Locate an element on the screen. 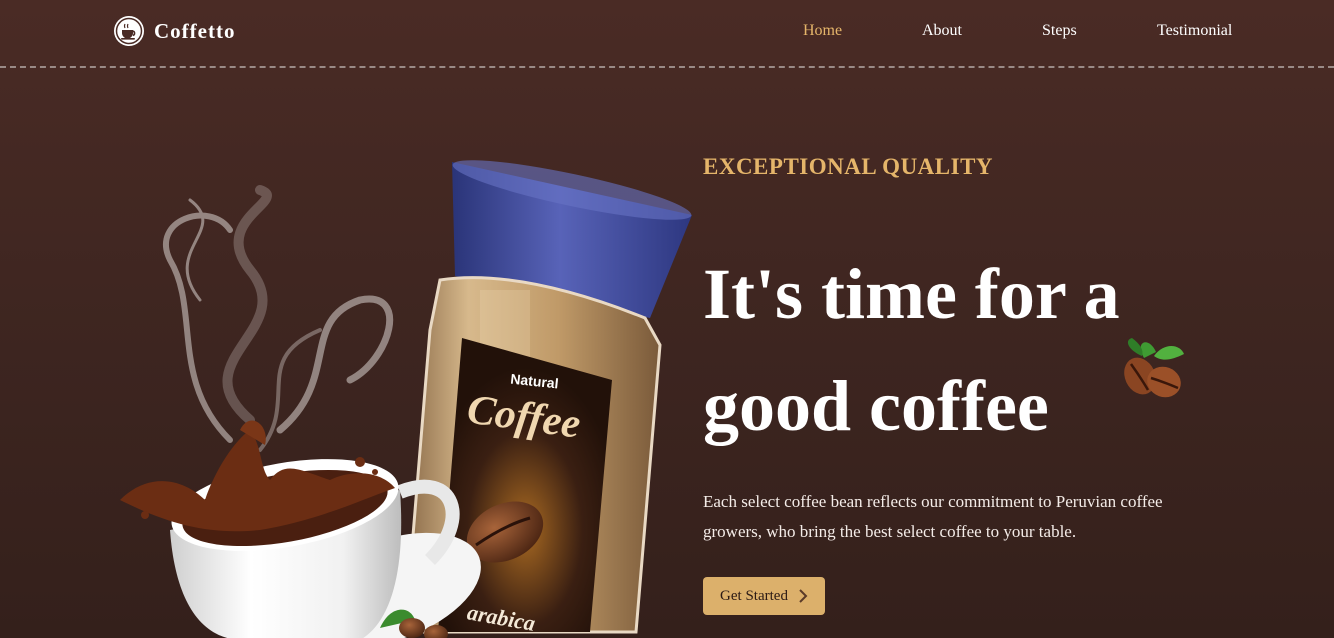  steam-smoke is located at coordinates (278, 318).